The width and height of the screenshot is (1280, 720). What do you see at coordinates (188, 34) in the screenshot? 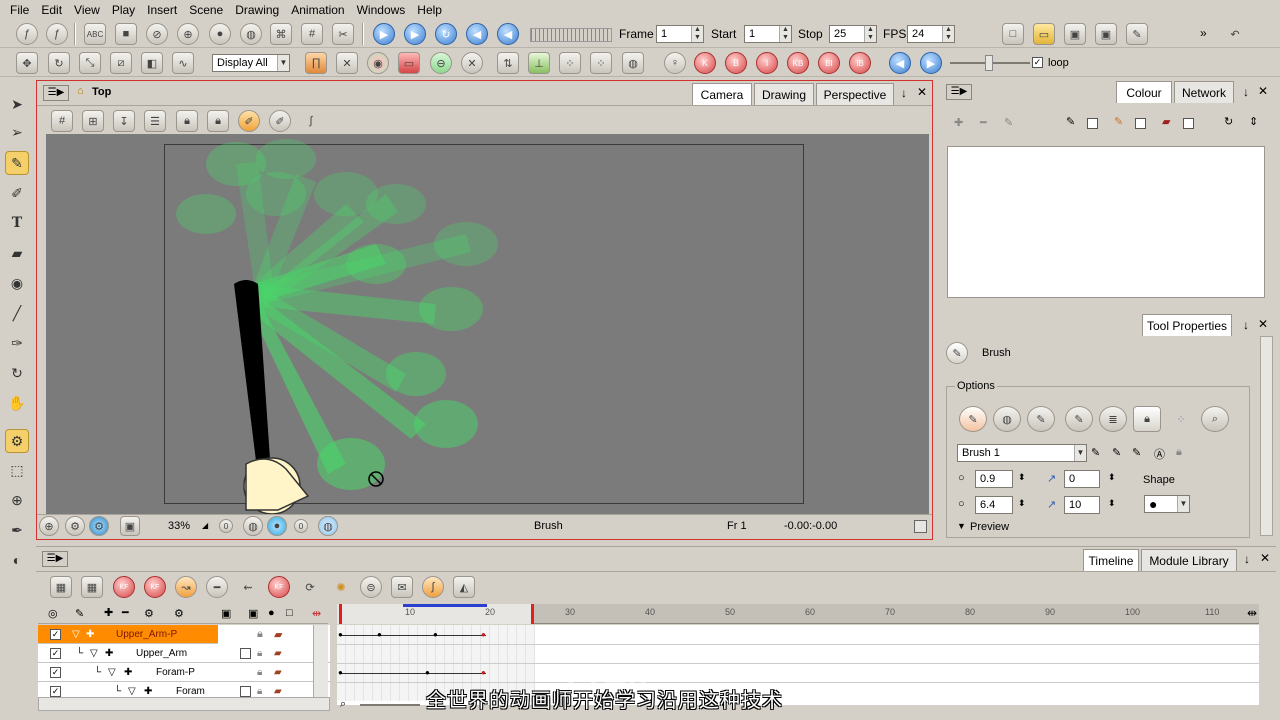
I see `crosshair-icon: ⊕` at bounding box center [188, 34].